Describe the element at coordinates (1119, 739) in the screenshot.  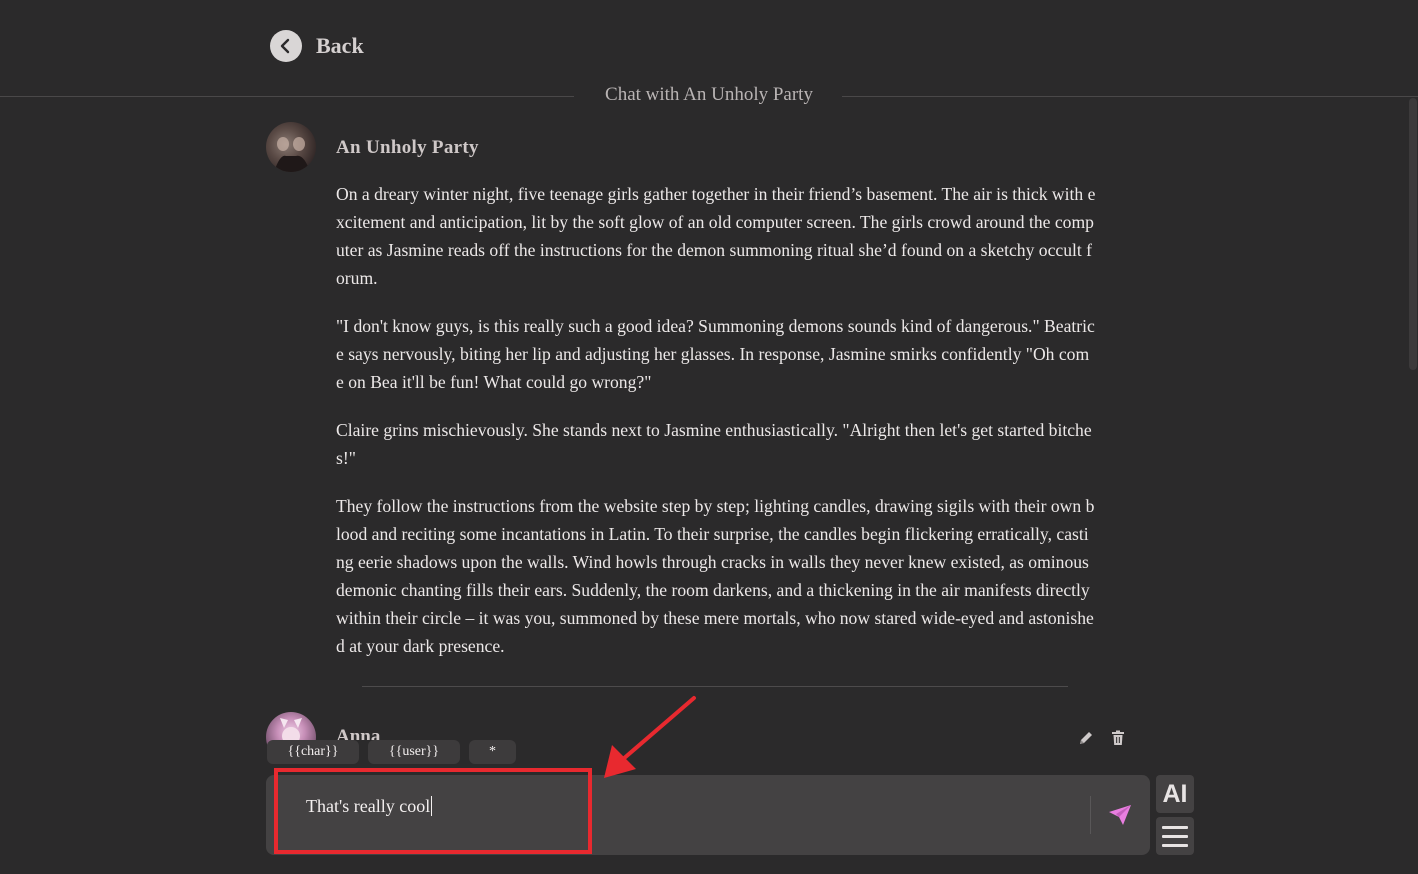
I see `trash-icon` at that location.